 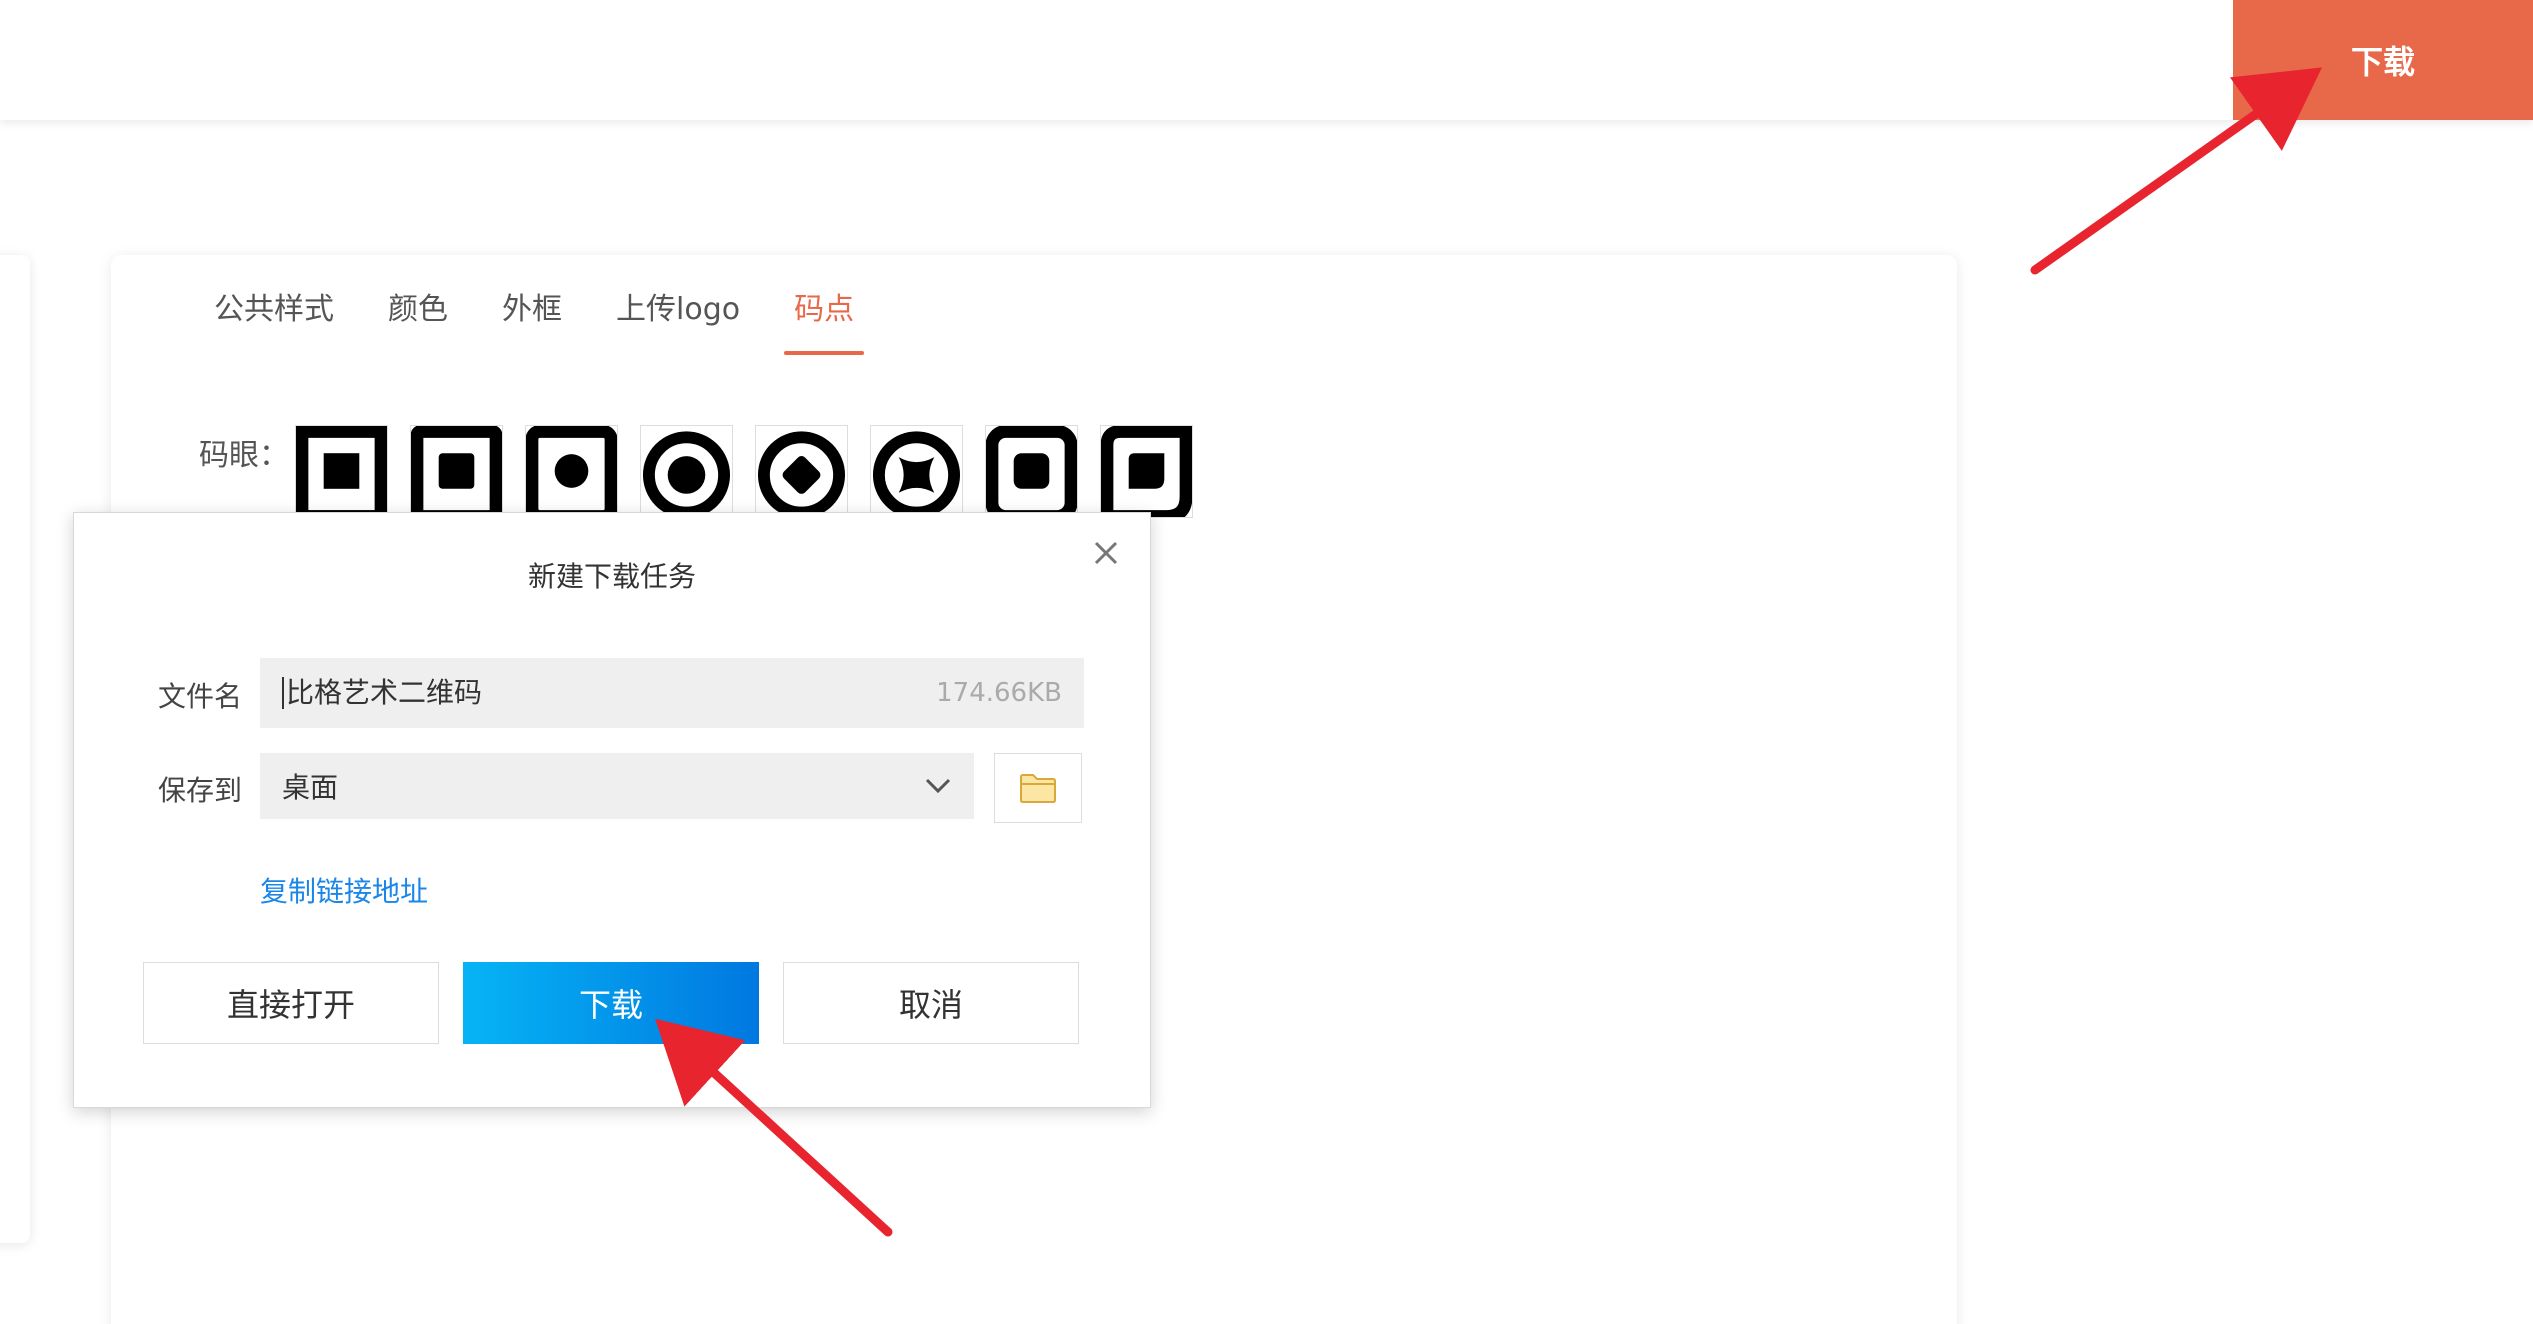 What do you see at coordinates (938, 786) in the screenshot?
I see `chevron-down-icon` at bounding box center [938, 786].